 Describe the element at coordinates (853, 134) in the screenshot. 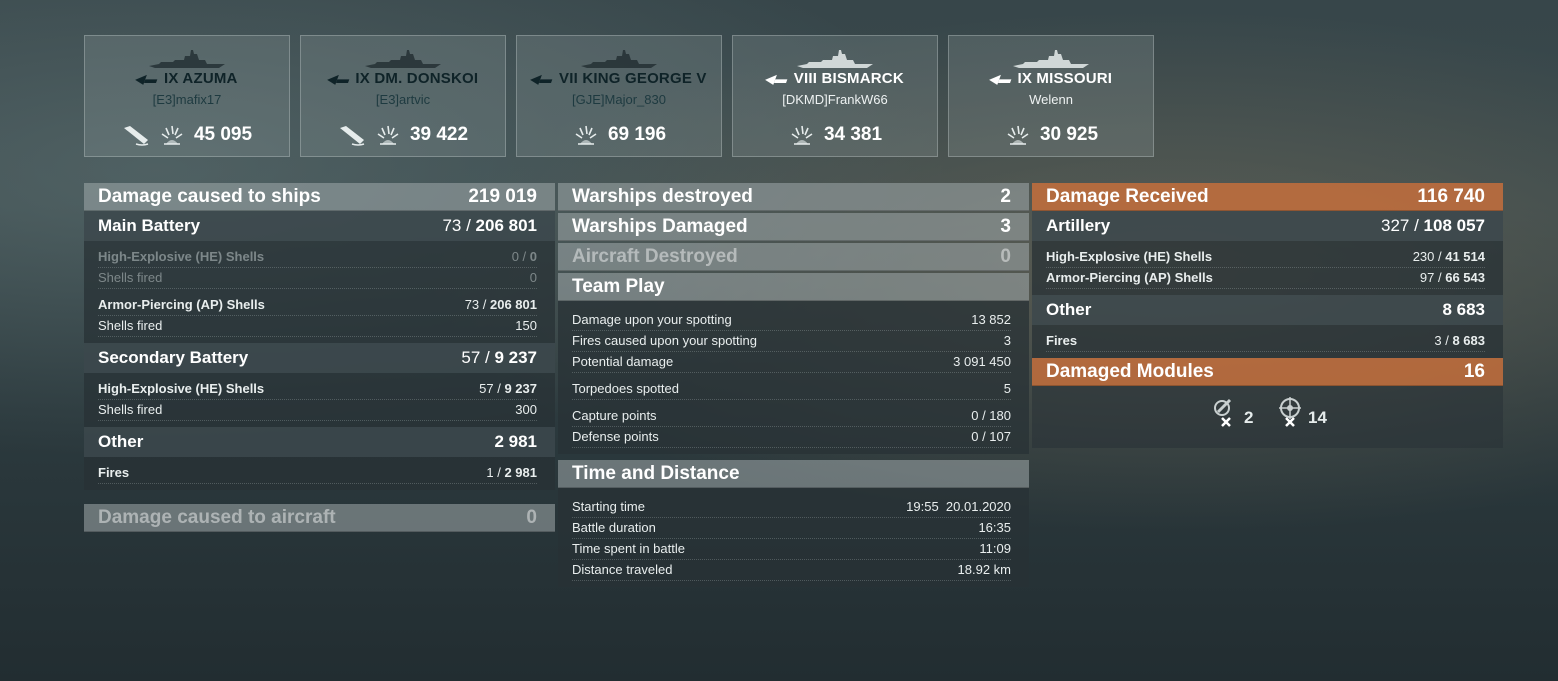

I see `ship-damage-value: 34 381` at that location.